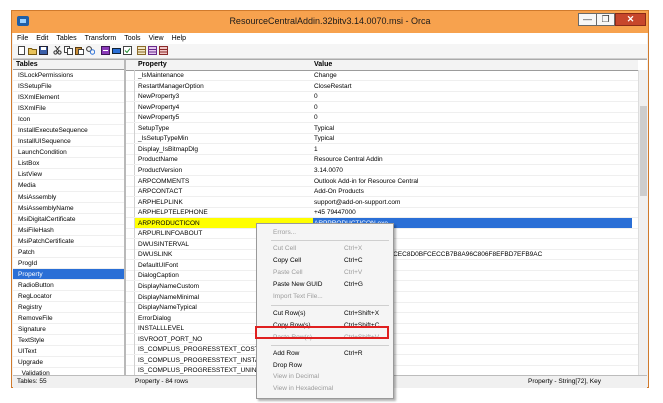 The image size is (663, 403). I want to click on grid-row: ARPCONTACT Add-On Products, so click(382, 192).